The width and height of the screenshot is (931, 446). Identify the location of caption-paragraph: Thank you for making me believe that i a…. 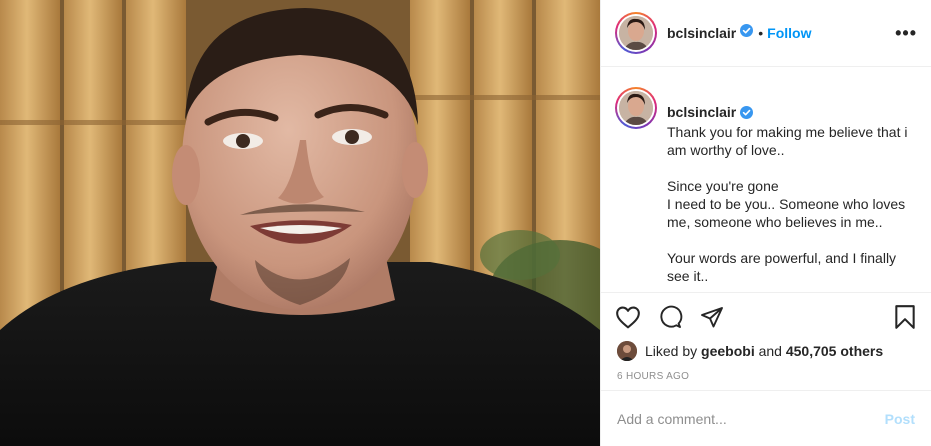
(787, 141).